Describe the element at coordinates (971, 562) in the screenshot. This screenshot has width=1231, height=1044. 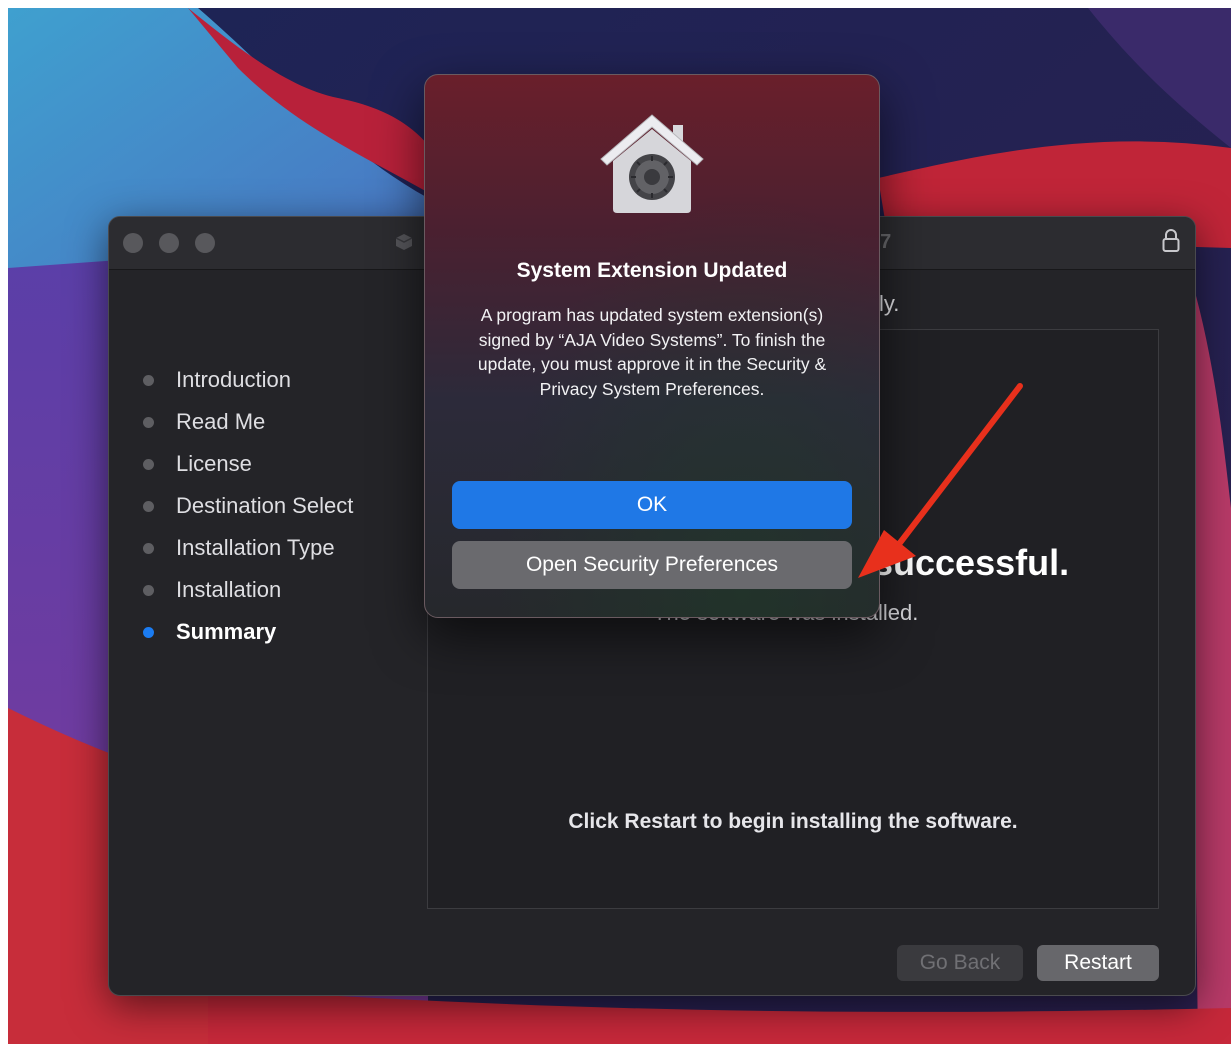
I see `success-title: successful.` at that location.